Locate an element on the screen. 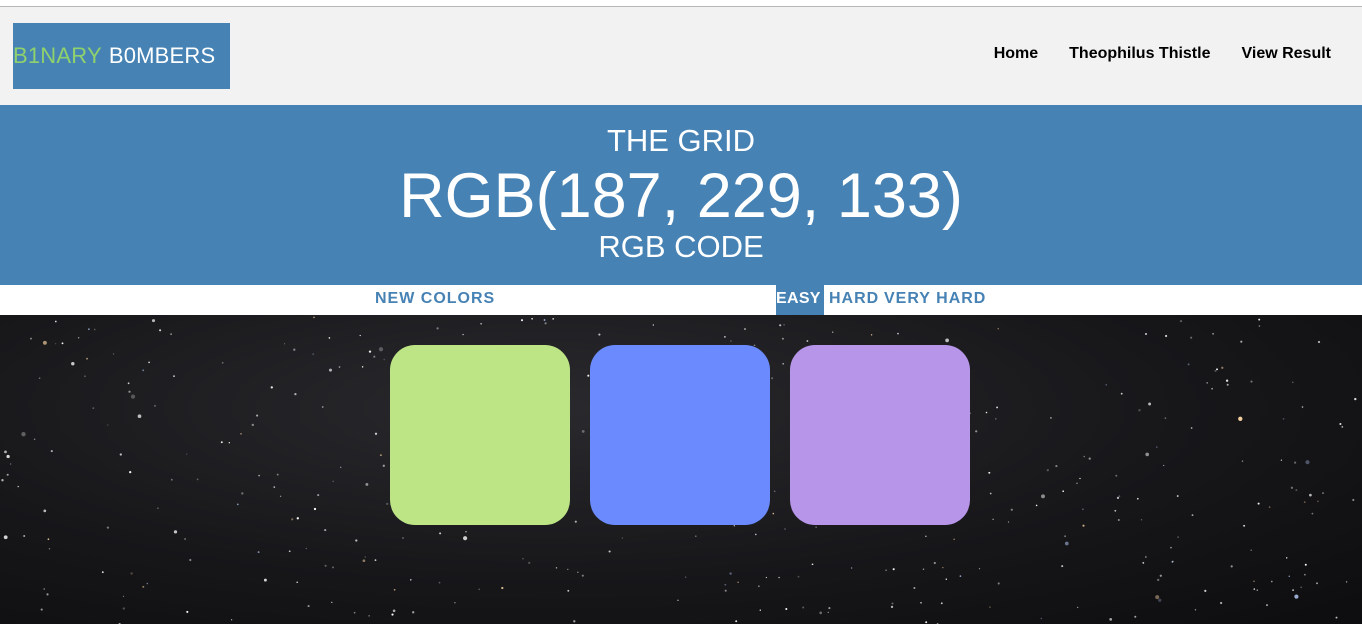  new-colors-button: NEW COLORS is located at coordinates (435, 300).